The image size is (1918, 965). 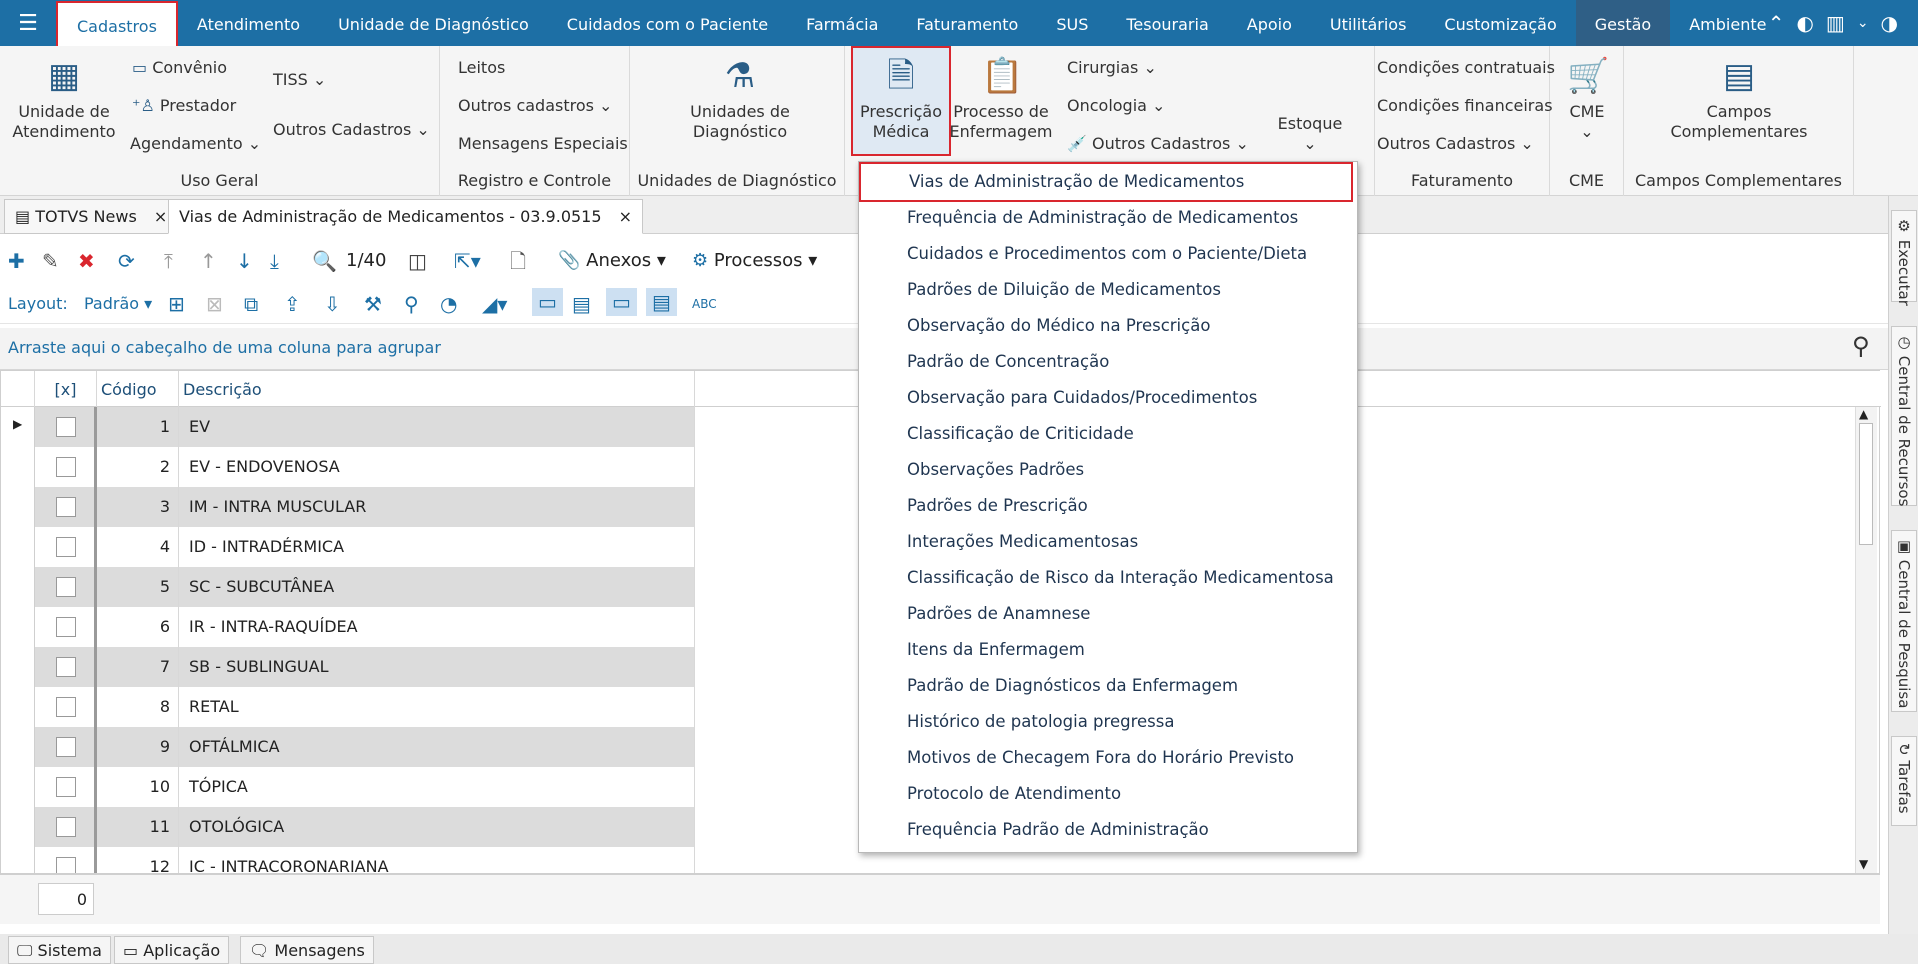 What do you see at coordinates (18, 427) in the screenshot?
I see `row-indicator: ▶` at bounding box center [18, 427].